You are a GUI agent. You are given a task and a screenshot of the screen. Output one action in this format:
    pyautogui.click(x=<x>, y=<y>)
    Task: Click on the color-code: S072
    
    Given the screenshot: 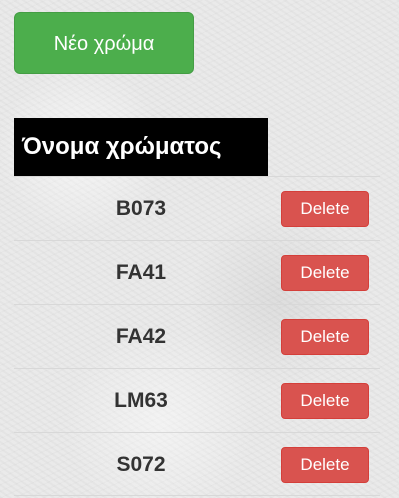 What is the action you would take?
    pyautogui.click(x=141, y=464)
    